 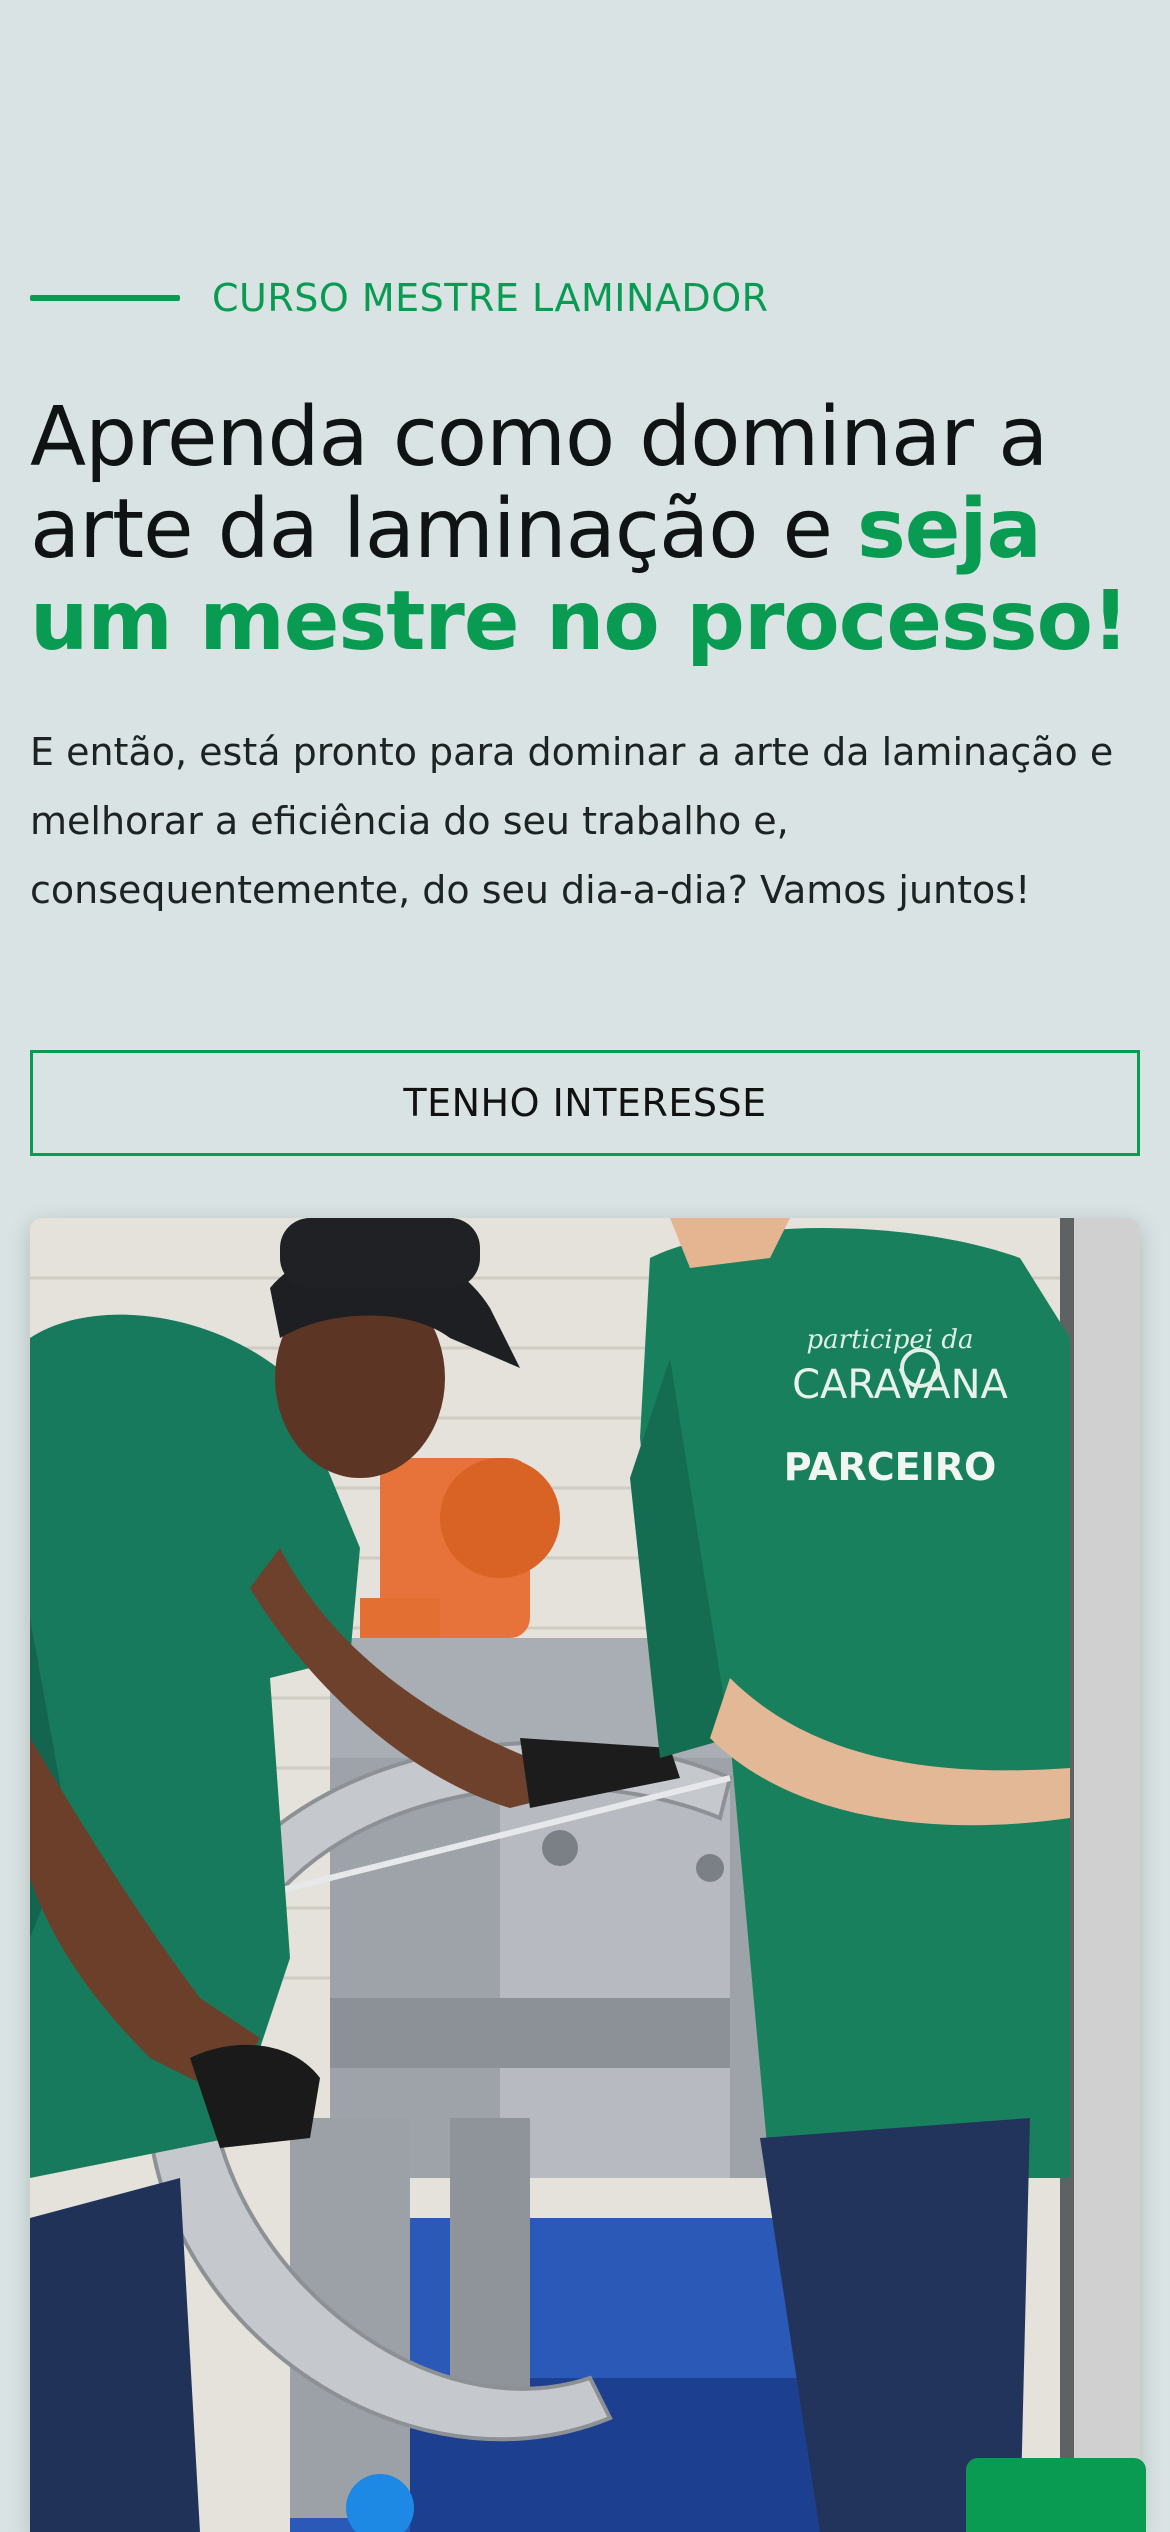 I want to click on course-eyebrow: CURSO MESTRE LAMINADOR, so click(x=399, y=298).